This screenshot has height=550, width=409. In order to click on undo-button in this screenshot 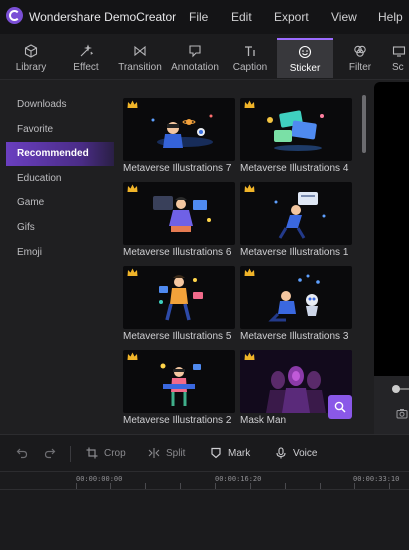, I will do `click(25, 453)`.